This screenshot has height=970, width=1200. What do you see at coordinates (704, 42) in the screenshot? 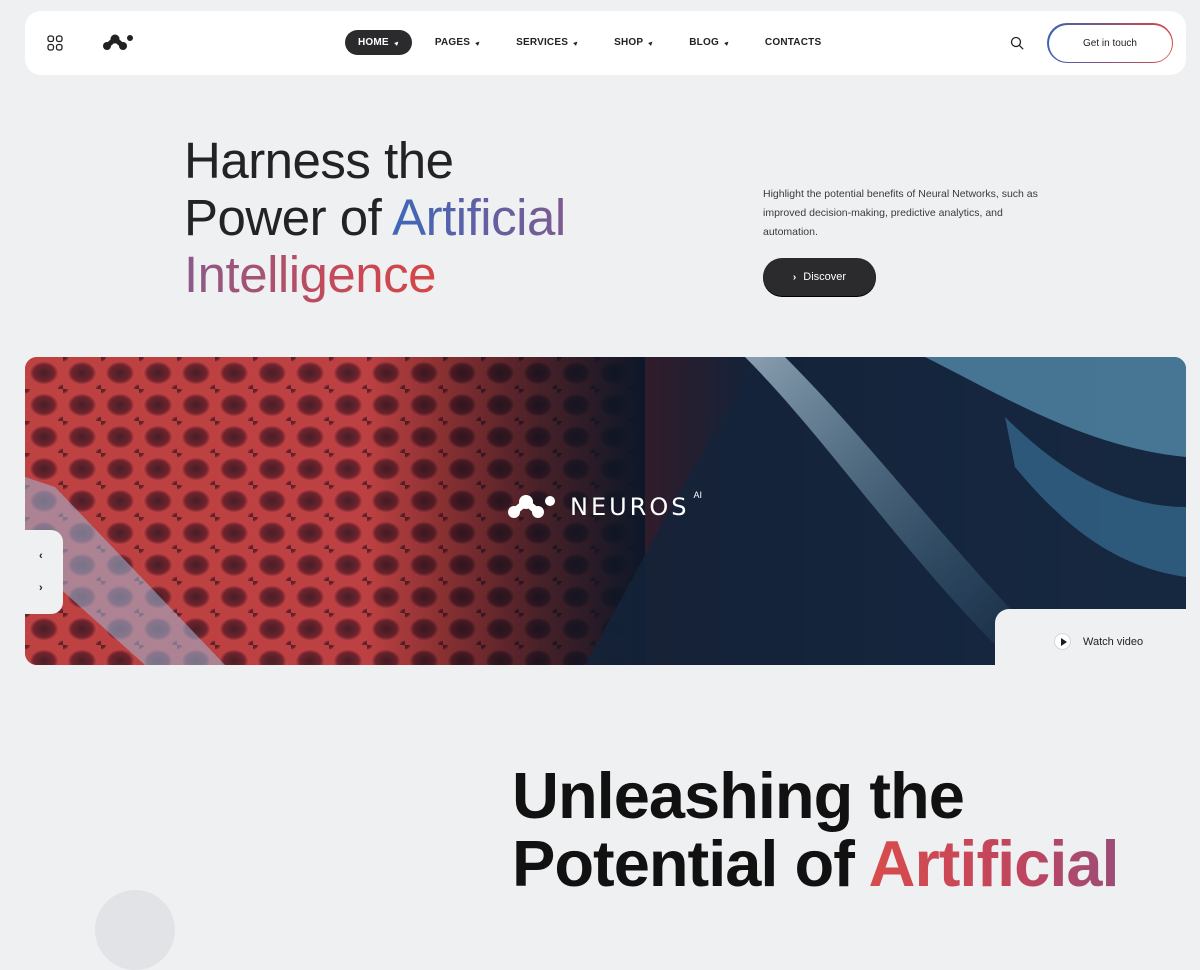
I see `nav-item-label: BLOG` at bounding box center [704, 42].